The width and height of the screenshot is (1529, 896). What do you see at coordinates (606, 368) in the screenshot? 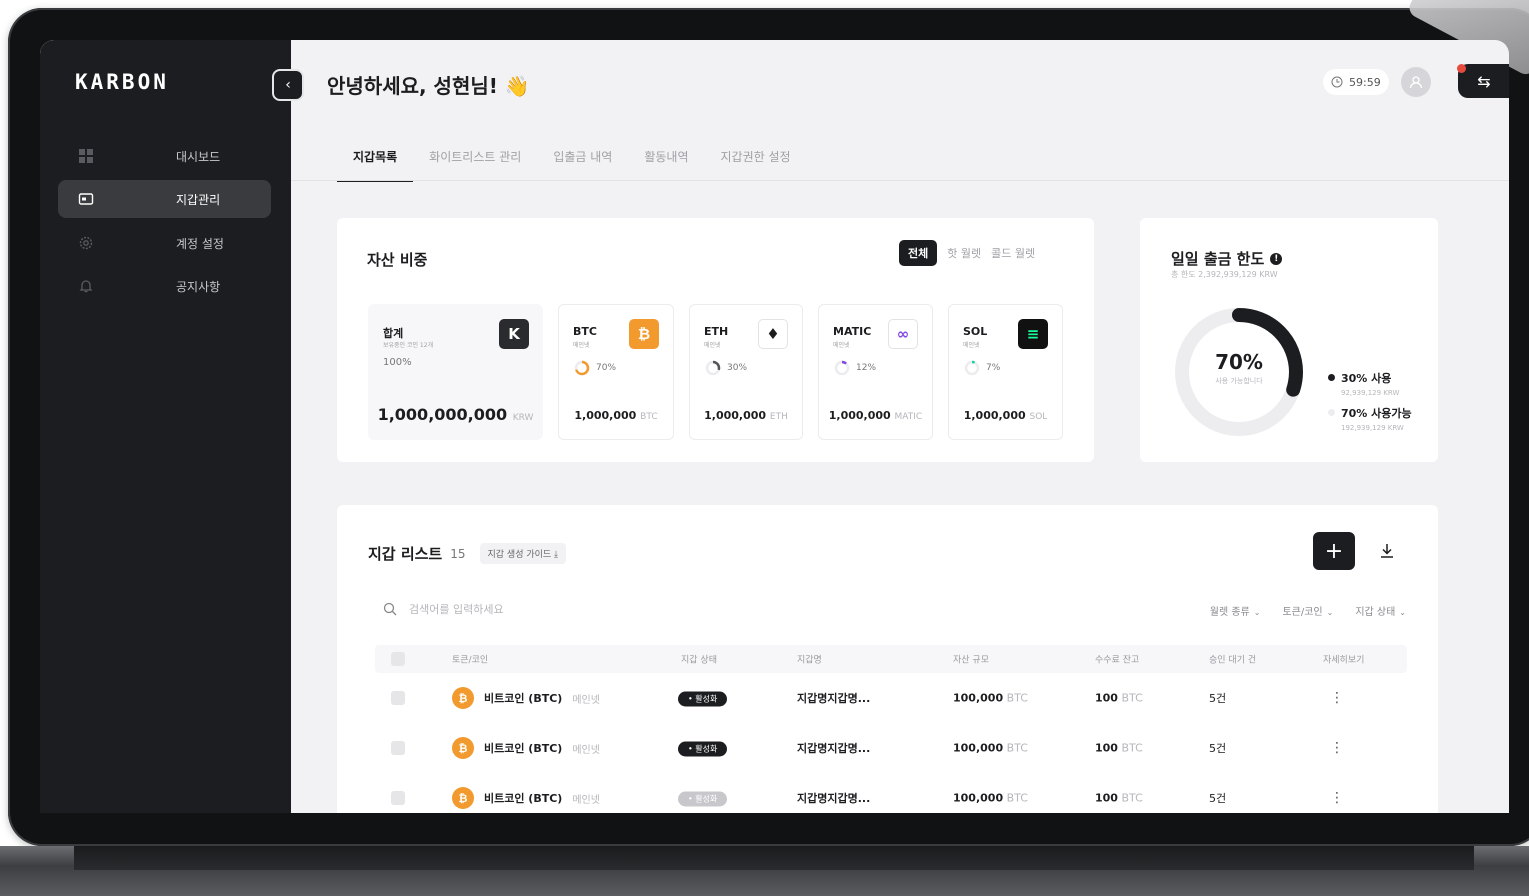
I see `asset-percent: 70%` at bounding box center [606, 368].